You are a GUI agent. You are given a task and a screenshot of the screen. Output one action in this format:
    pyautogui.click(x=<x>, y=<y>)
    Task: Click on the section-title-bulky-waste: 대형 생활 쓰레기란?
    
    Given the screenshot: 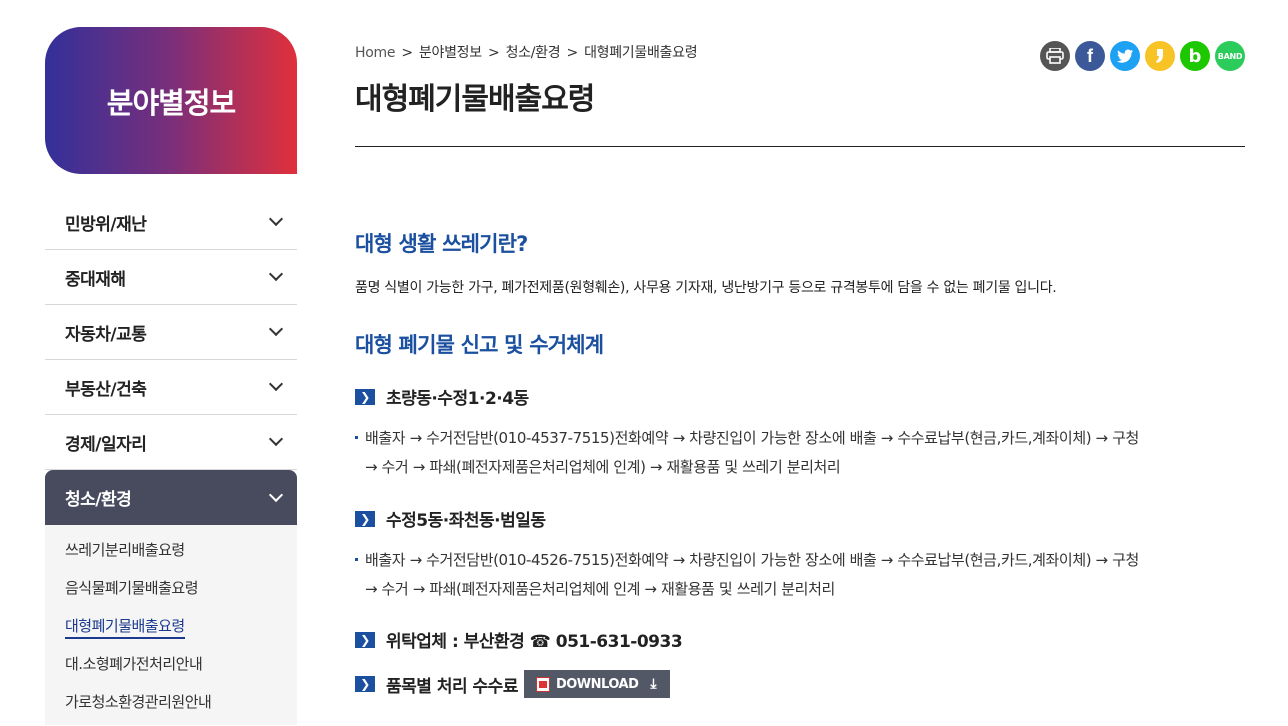 What is the action you would take?
    pyautogui.click(x=441, y=244)
    